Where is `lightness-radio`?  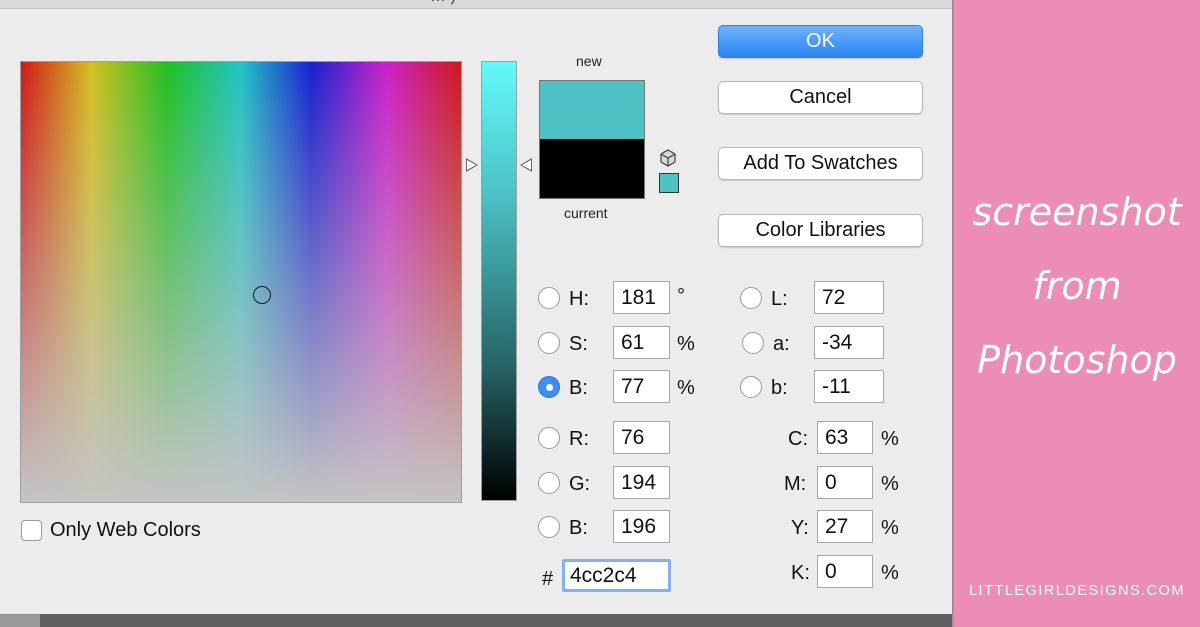
lightness-radio is located at coordinates (751, 298).